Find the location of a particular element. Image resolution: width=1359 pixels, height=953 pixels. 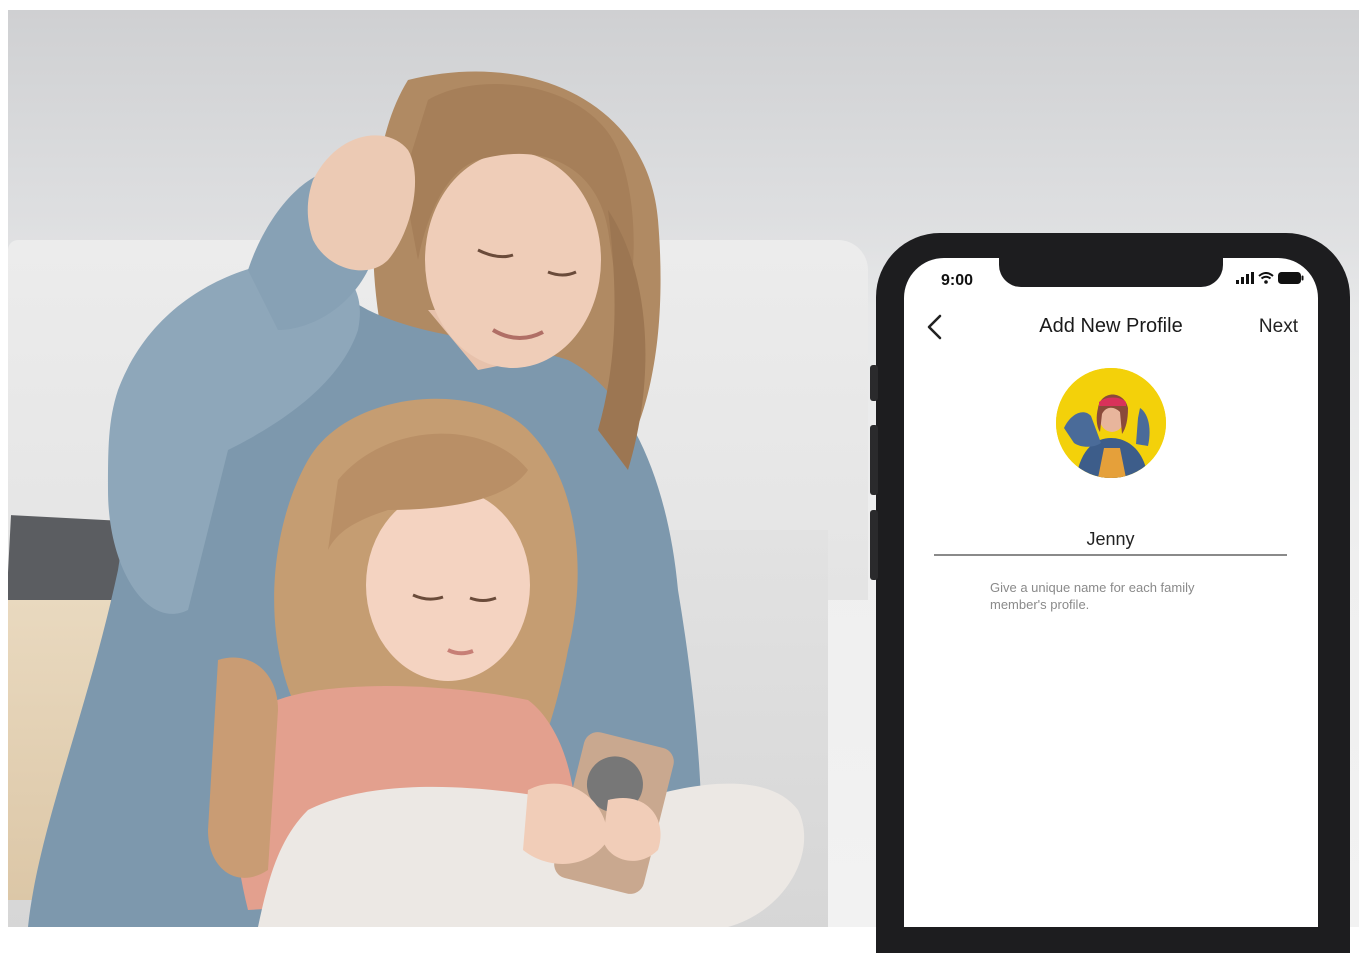

next-button: Next is located at coordinates (1278, 327).